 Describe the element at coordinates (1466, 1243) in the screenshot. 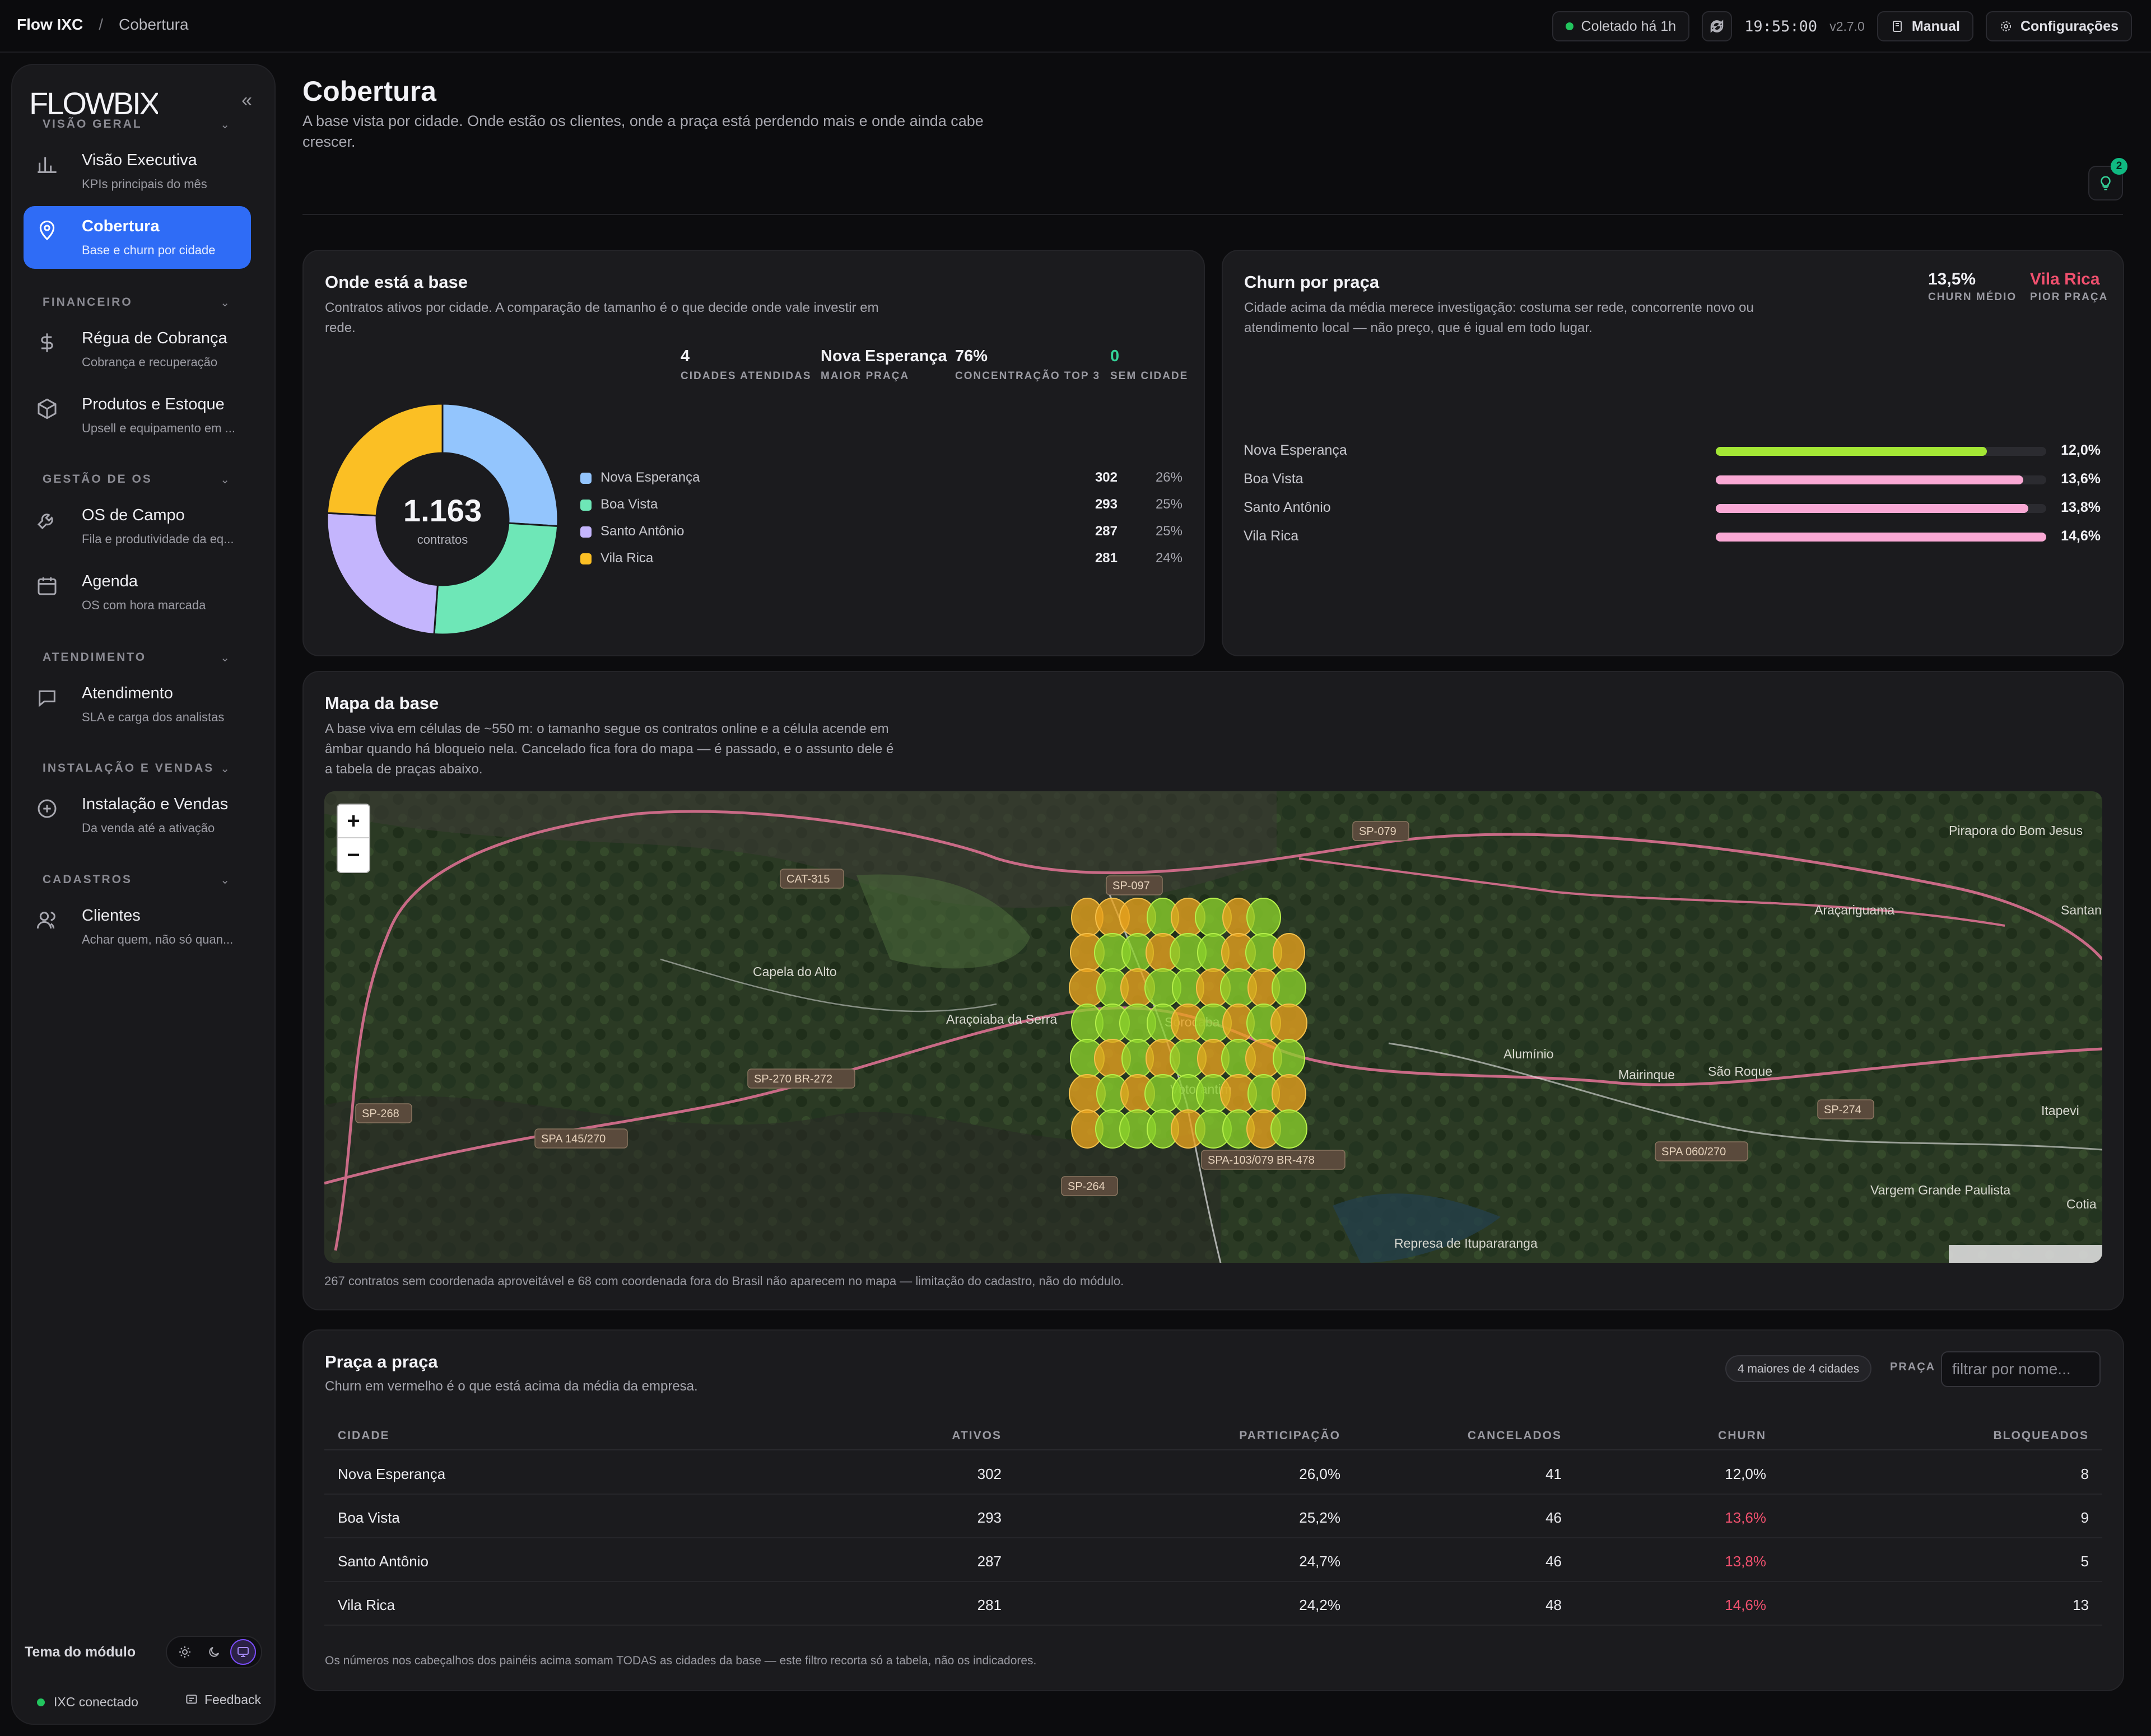

I see `map-place-label: Represa de Itupararanga` at that location.